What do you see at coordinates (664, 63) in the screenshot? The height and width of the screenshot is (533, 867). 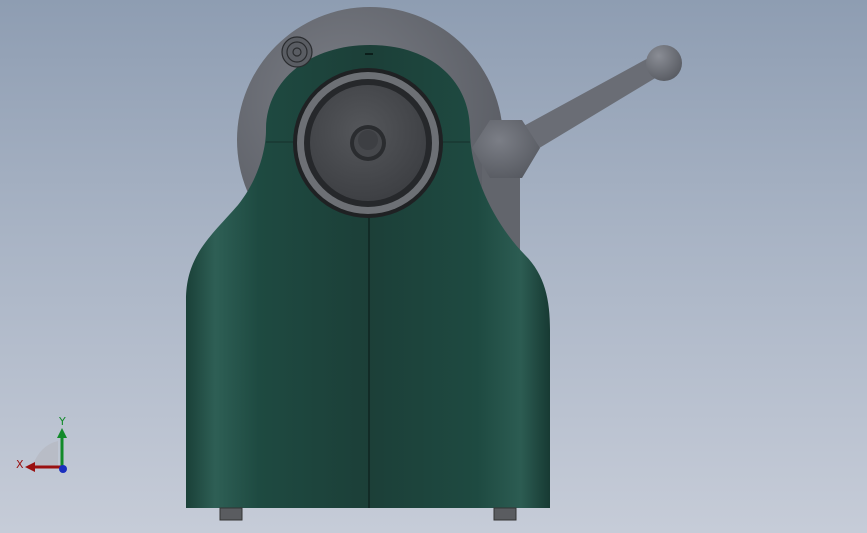 I see `crank-ball-knob` at bounding box center [664, 63].